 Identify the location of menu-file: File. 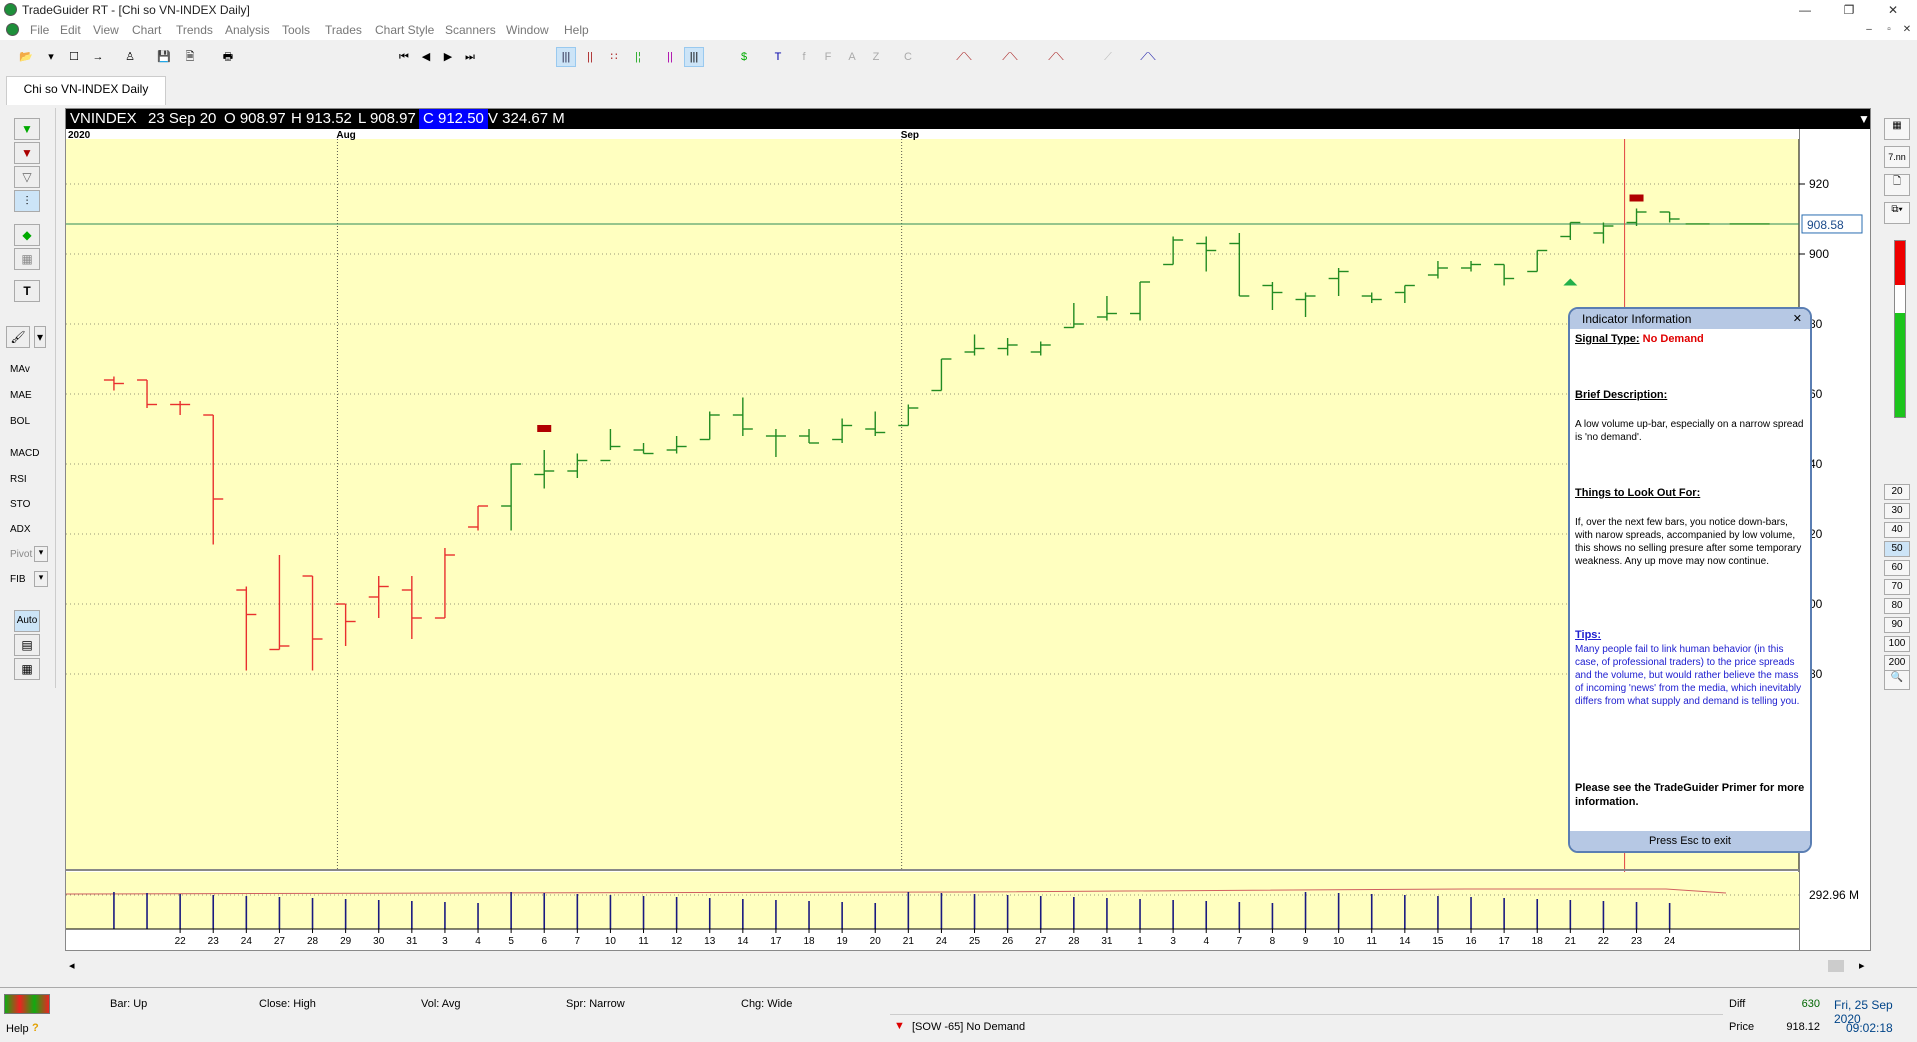
(39, 30).